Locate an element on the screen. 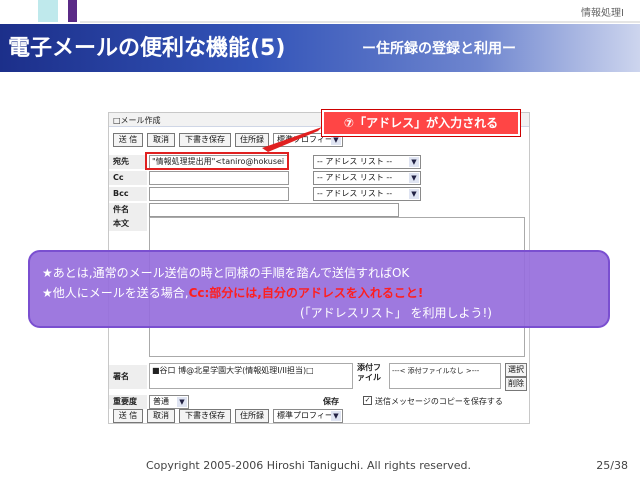  info-line-1: ★あとは,通常のメール送信の時と同様の手順を踏んで送信すればOK is located at coordinates (226, 273).